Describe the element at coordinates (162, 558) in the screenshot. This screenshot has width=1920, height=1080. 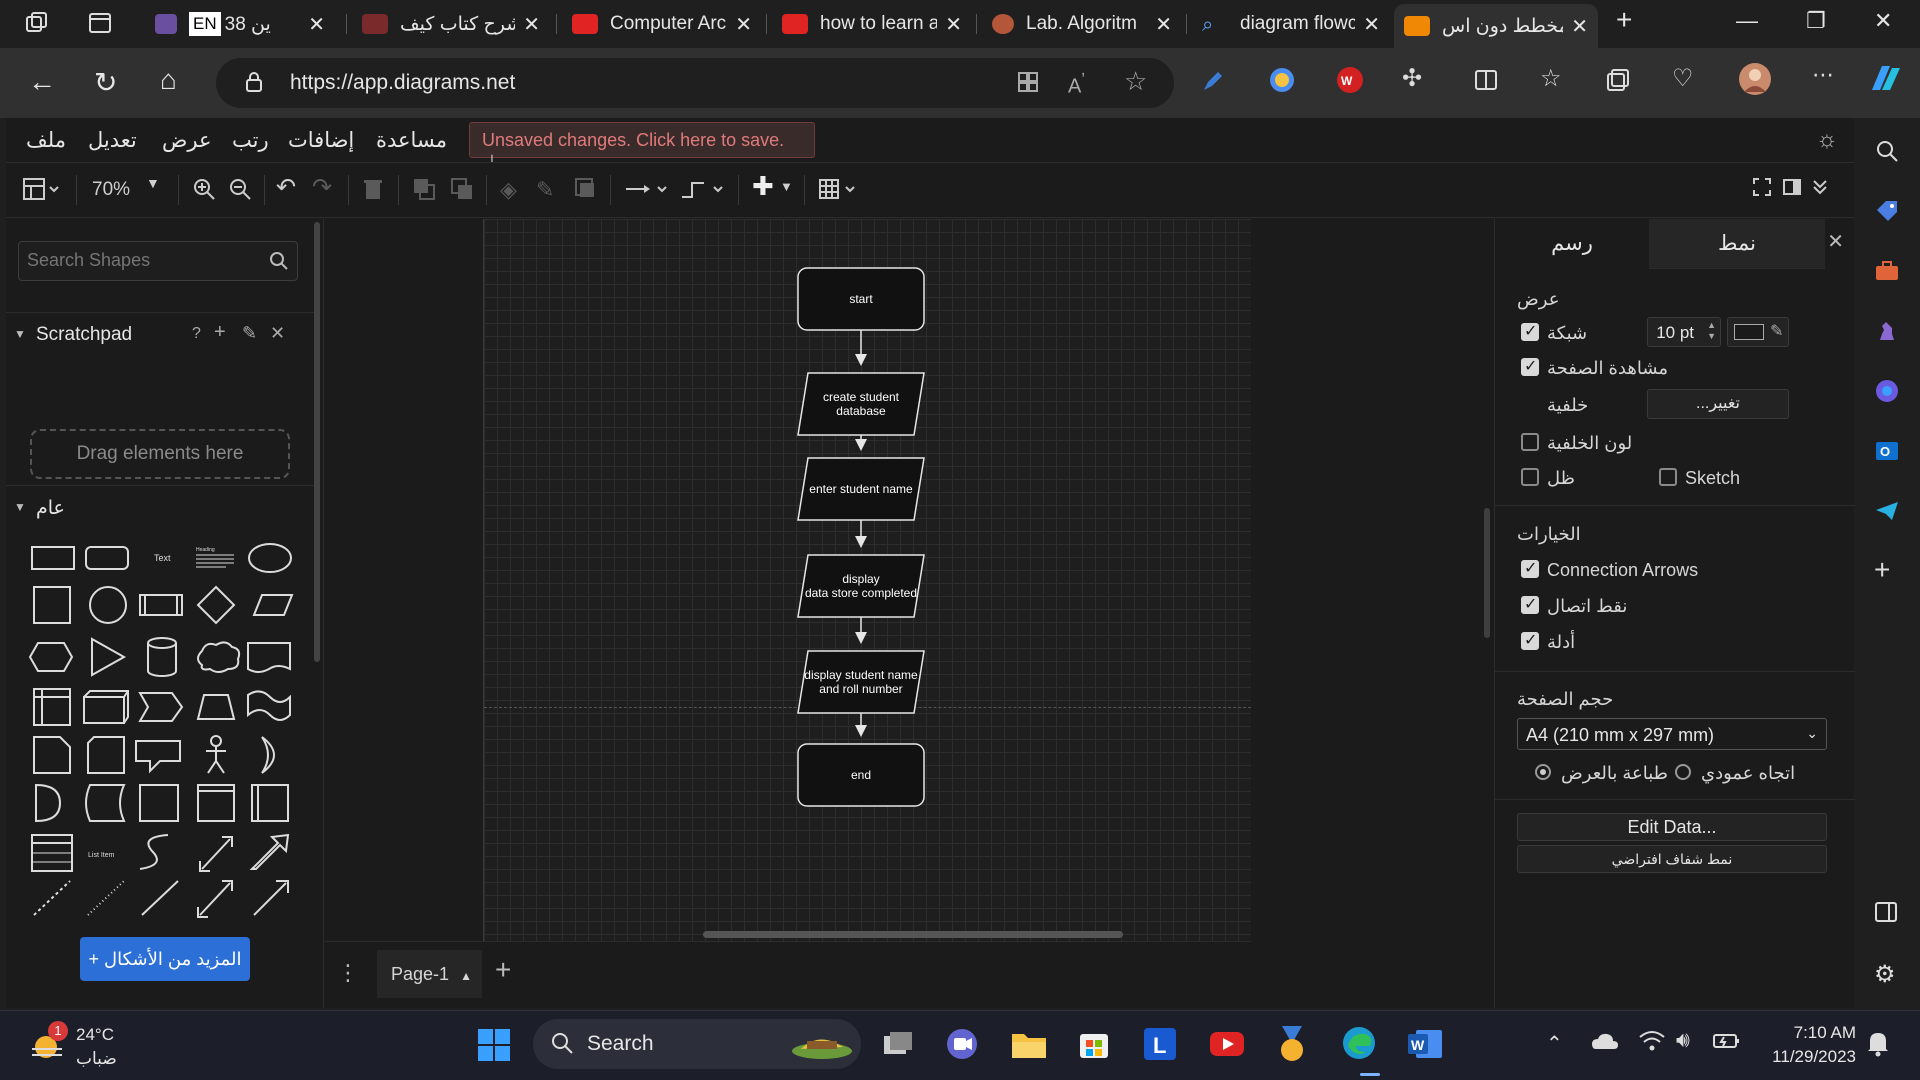
I see `text-shape: Text` at that location.